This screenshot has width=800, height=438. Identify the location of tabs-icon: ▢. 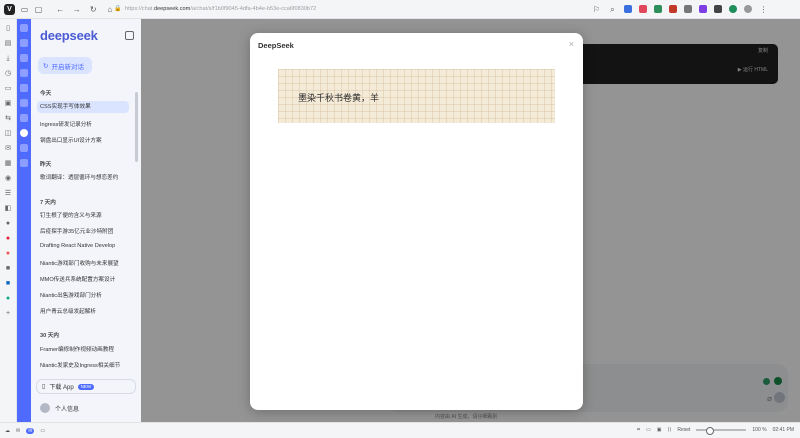
(38, 9).